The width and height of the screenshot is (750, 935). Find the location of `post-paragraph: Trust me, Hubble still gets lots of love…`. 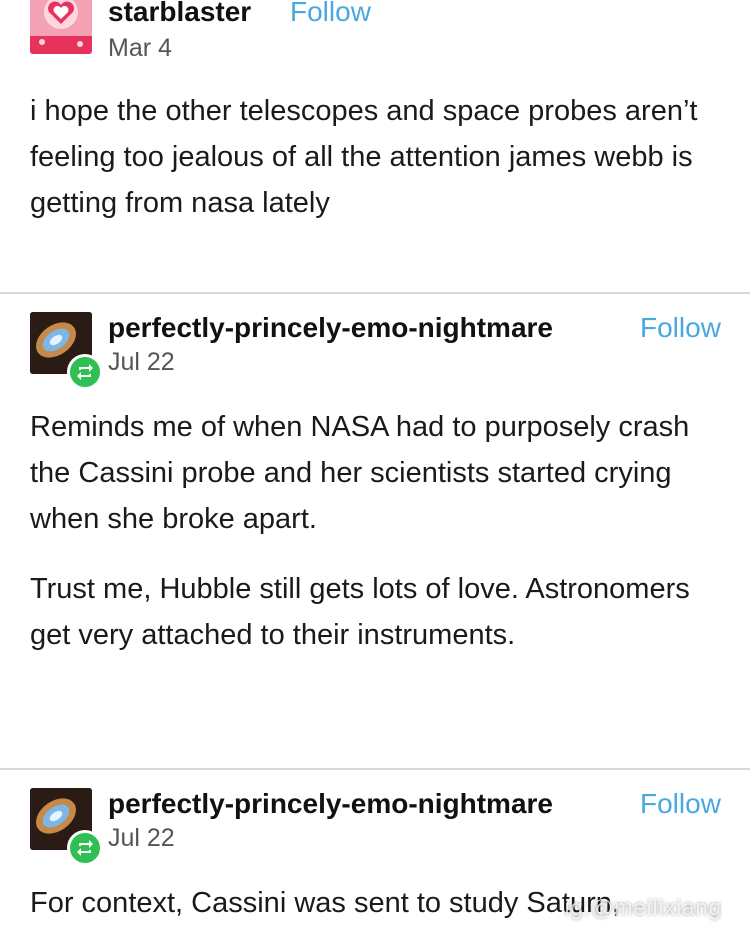

post-paragraph: Trust me, Hubble still gets lots of love… is located at coordinates (360, 612).